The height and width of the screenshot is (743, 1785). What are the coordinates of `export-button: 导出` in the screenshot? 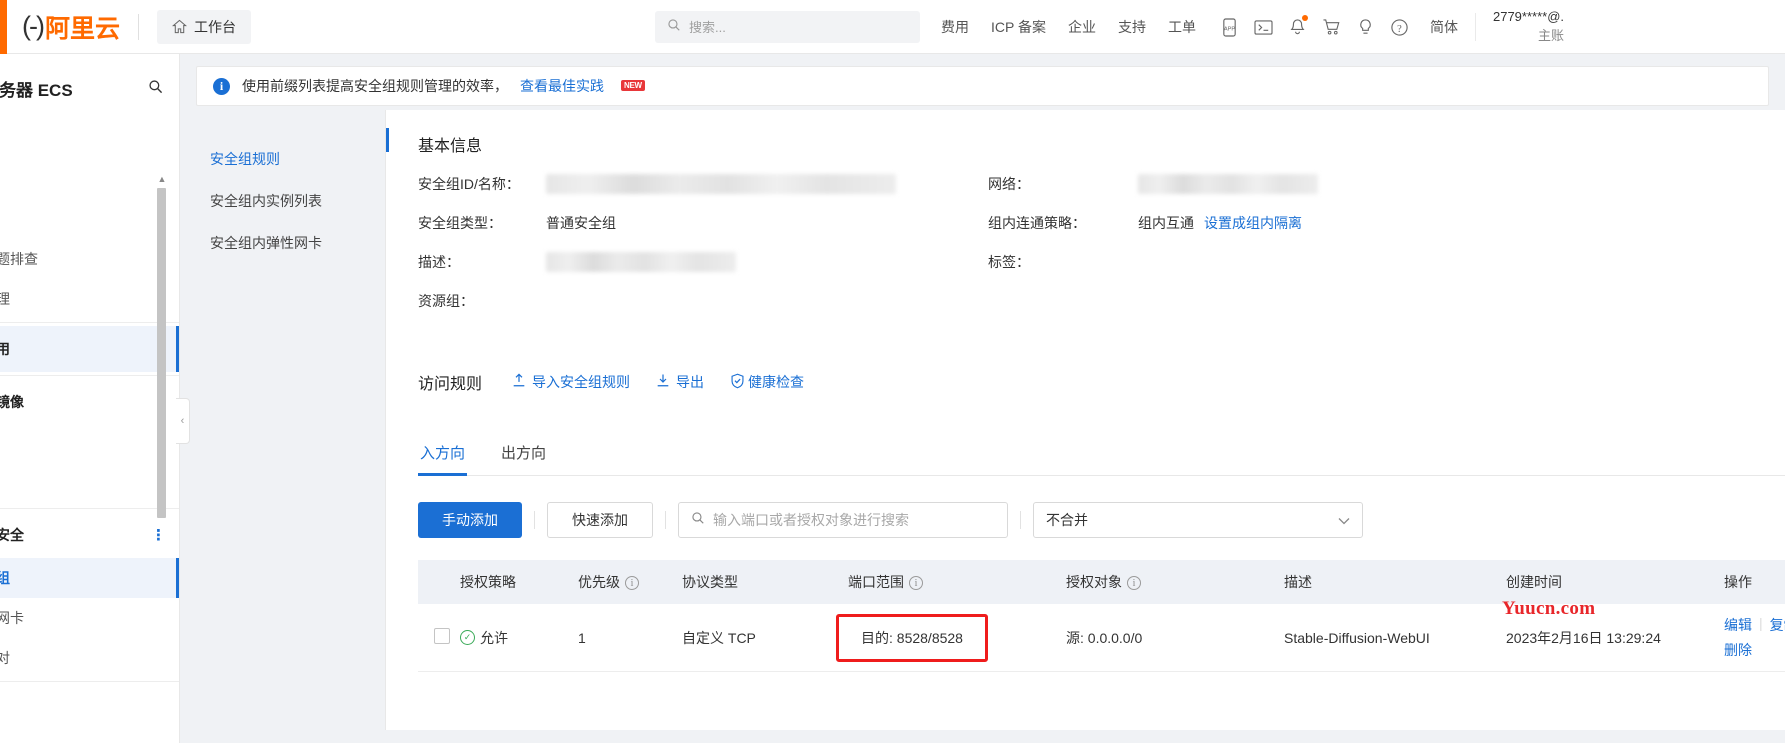 It's located at (680, 382).